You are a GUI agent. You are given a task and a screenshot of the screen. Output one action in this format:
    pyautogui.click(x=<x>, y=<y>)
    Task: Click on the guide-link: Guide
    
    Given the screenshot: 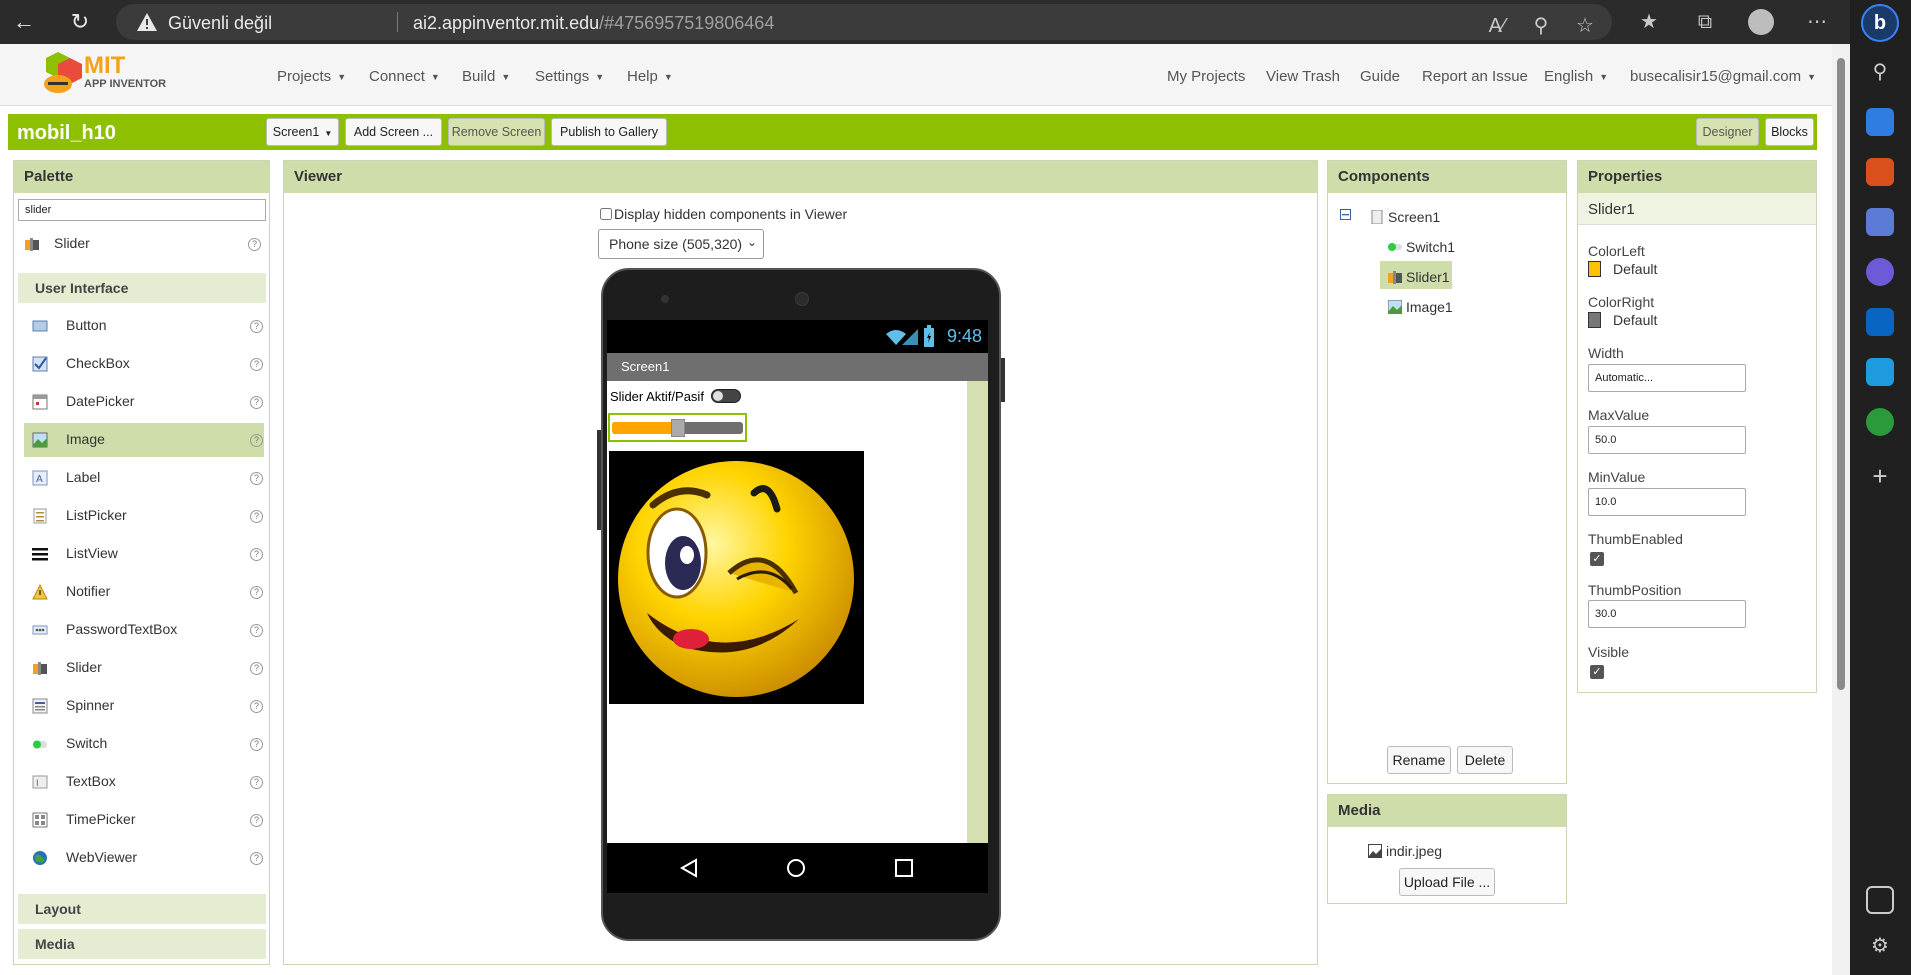 What is the action you would take?
    pyautogui.click(x=1380, y=76)
    